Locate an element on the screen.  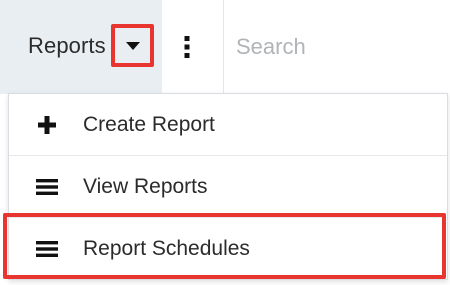
reports-dropdown-toggle is located at coordinates (132, 45).